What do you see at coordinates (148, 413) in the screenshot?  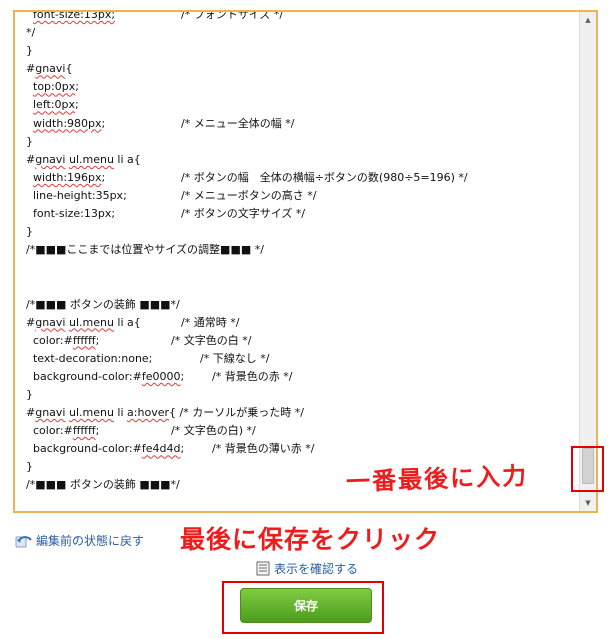 I see `spellcheck-underlined-text: a:hover` at bounding box center [148, 413].